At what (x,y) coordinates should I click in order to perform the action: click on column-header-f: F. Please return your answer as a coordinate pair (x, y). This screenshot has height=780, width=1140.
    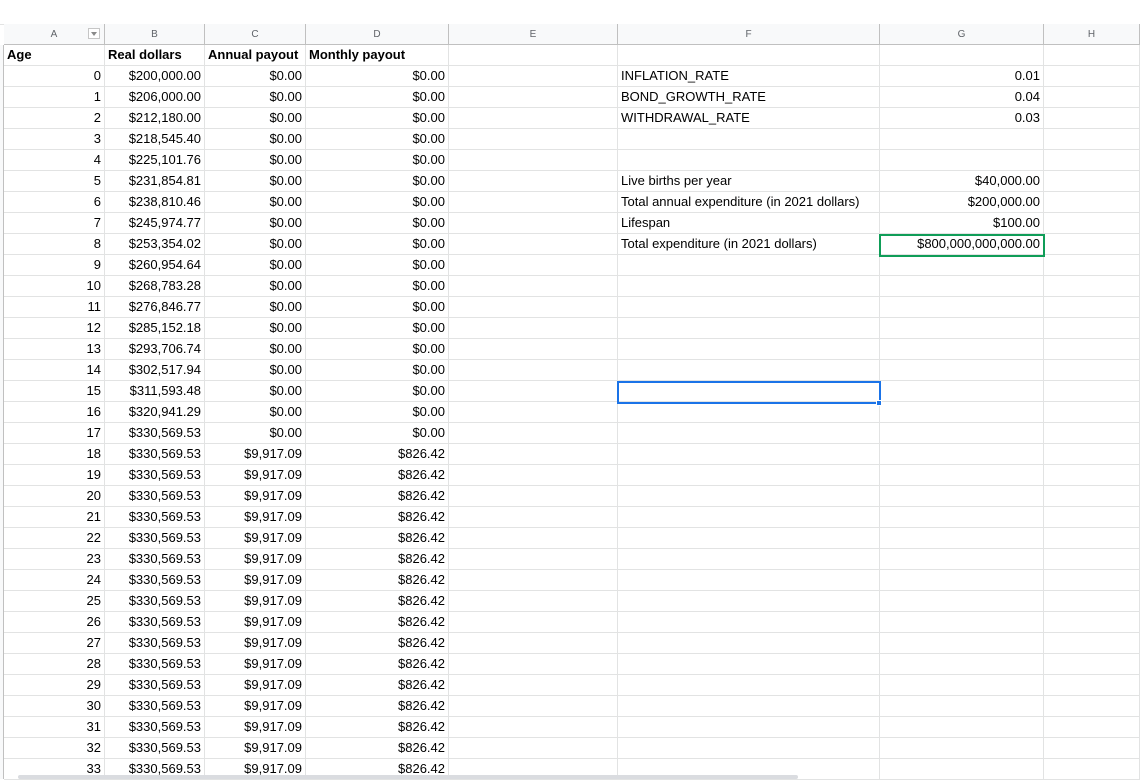
    Looking at the image, I should click on (749, 34).